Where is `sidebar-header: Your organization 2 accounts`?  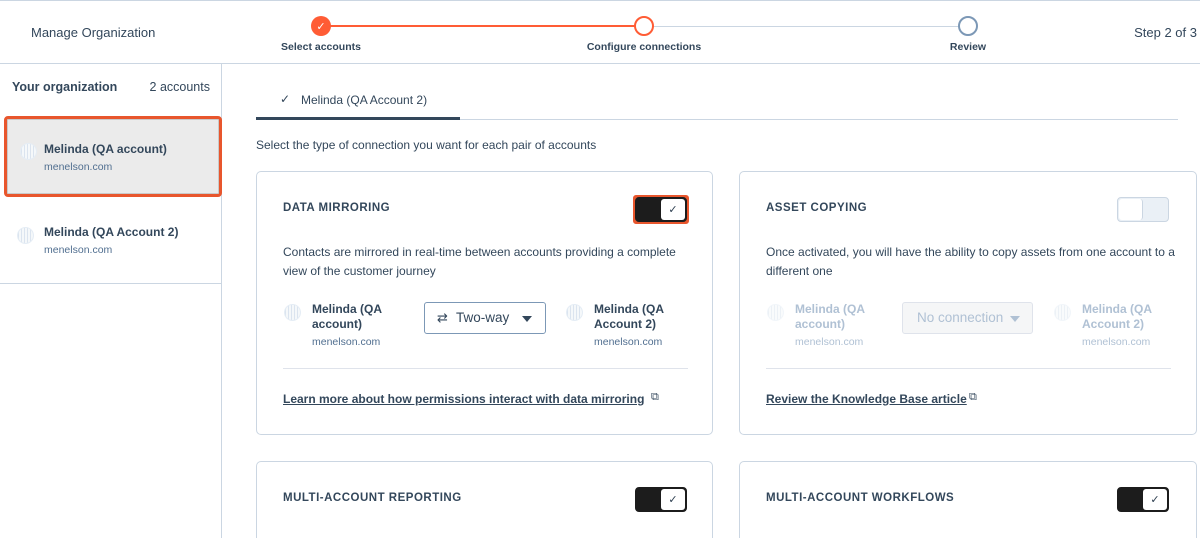 sidebar-header: Your organization 2 accounts is located at coordinates (111, 87).